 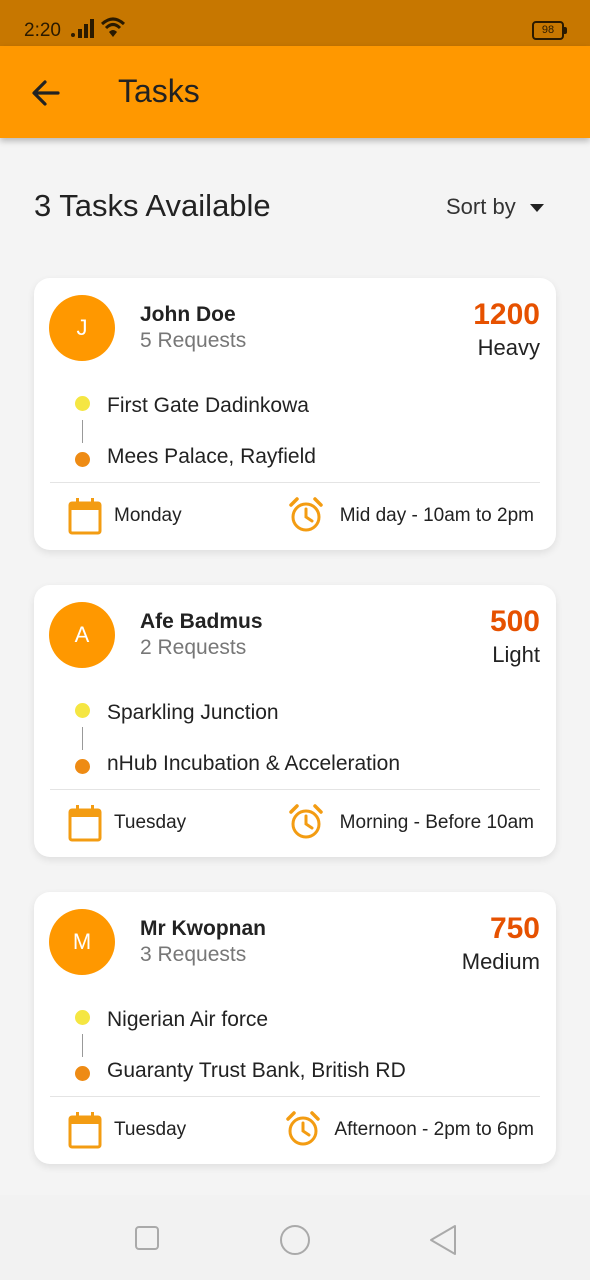 I want to click on pickup-location: Nigerian Air force, so click(x=188, y=1019).